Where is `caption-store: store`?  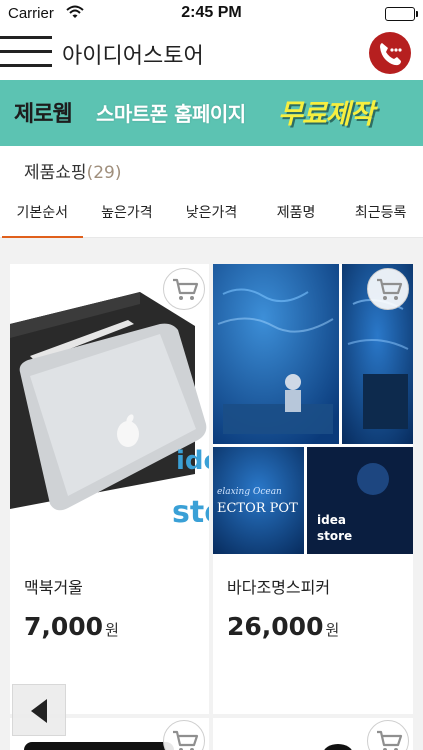
caption-store: store is located at coordinates (334, 536).